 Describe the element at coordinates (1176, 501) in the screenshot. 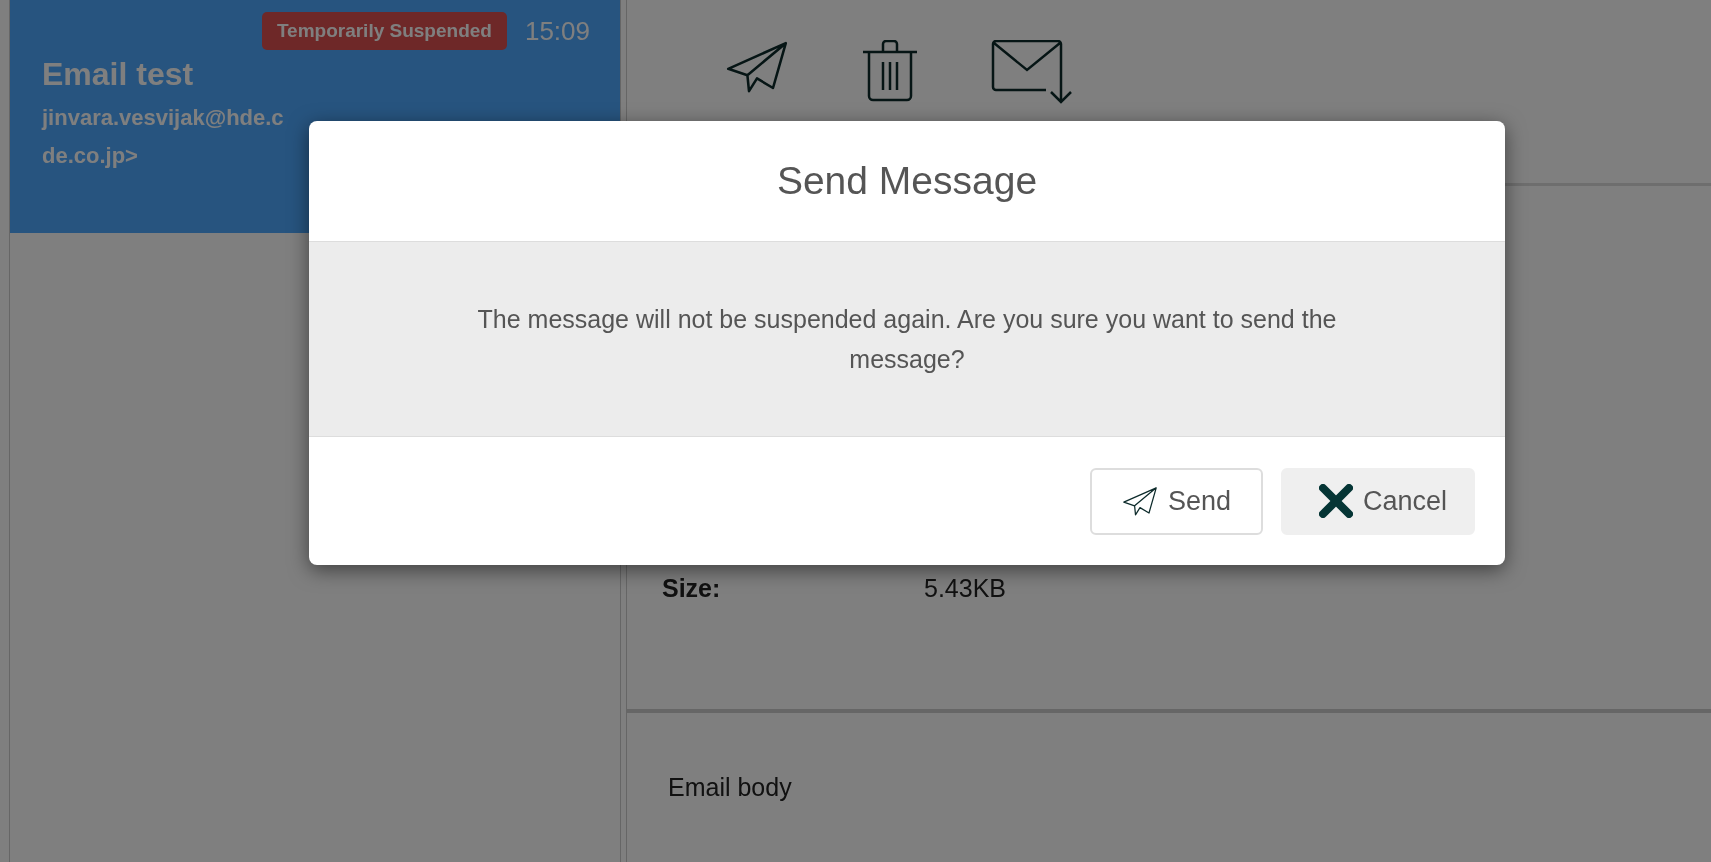

I see `send-button: Send` at that location.